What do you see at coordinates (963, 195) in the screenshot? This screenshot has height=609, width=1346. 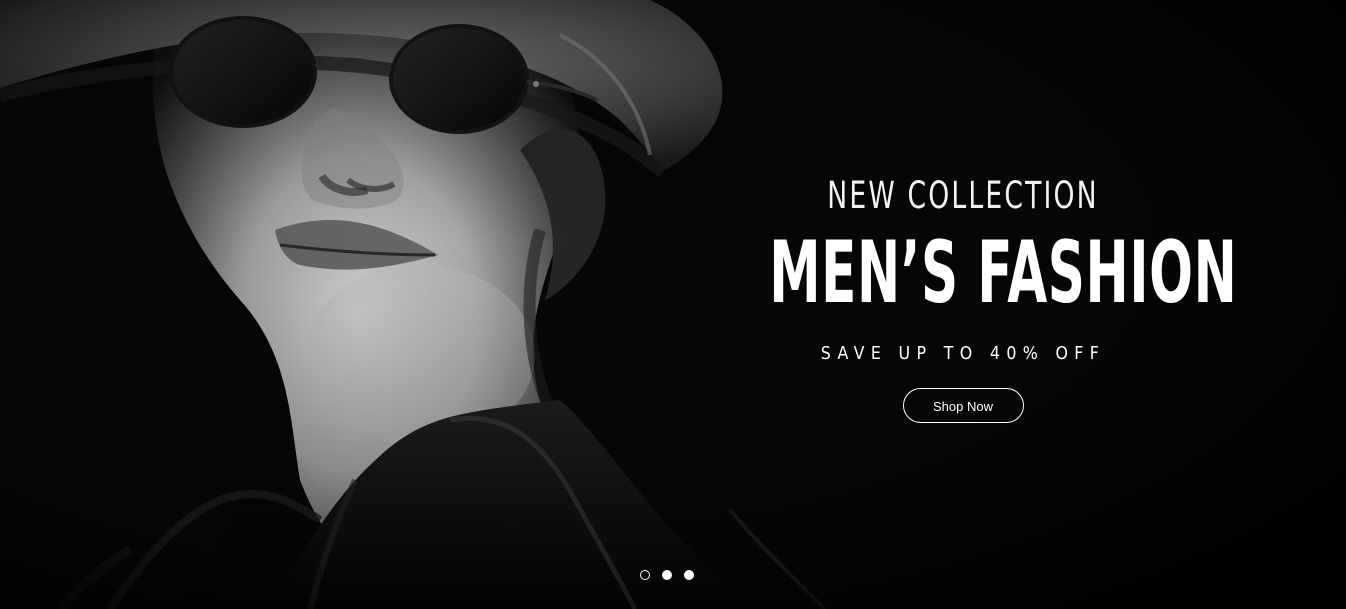 I see `hero-eyebrow: NEW COLLECTION` at bounding box center [963, 195].